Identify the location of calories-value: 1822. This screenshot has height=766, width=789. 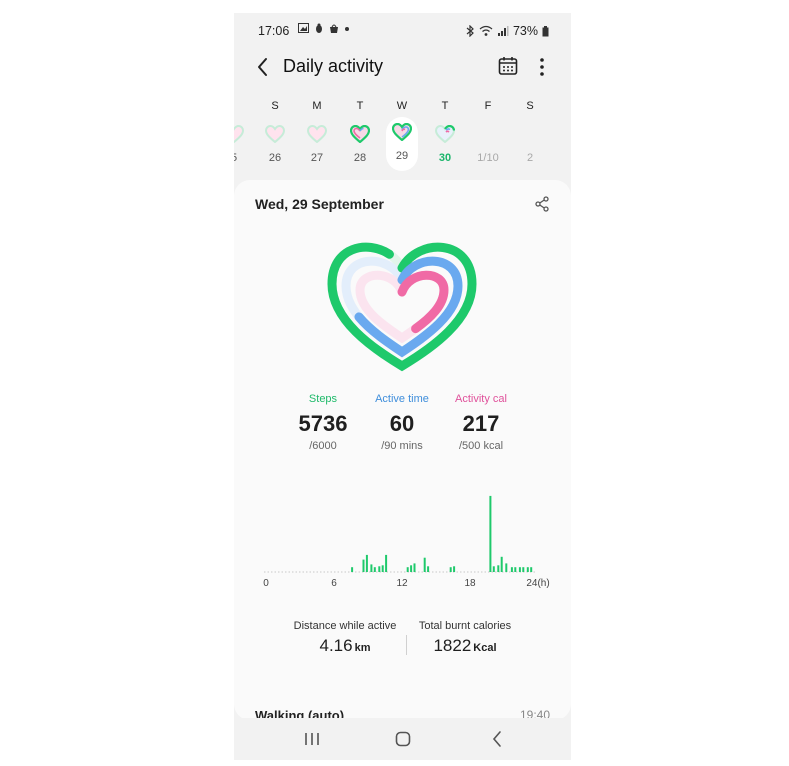
(452, 645).